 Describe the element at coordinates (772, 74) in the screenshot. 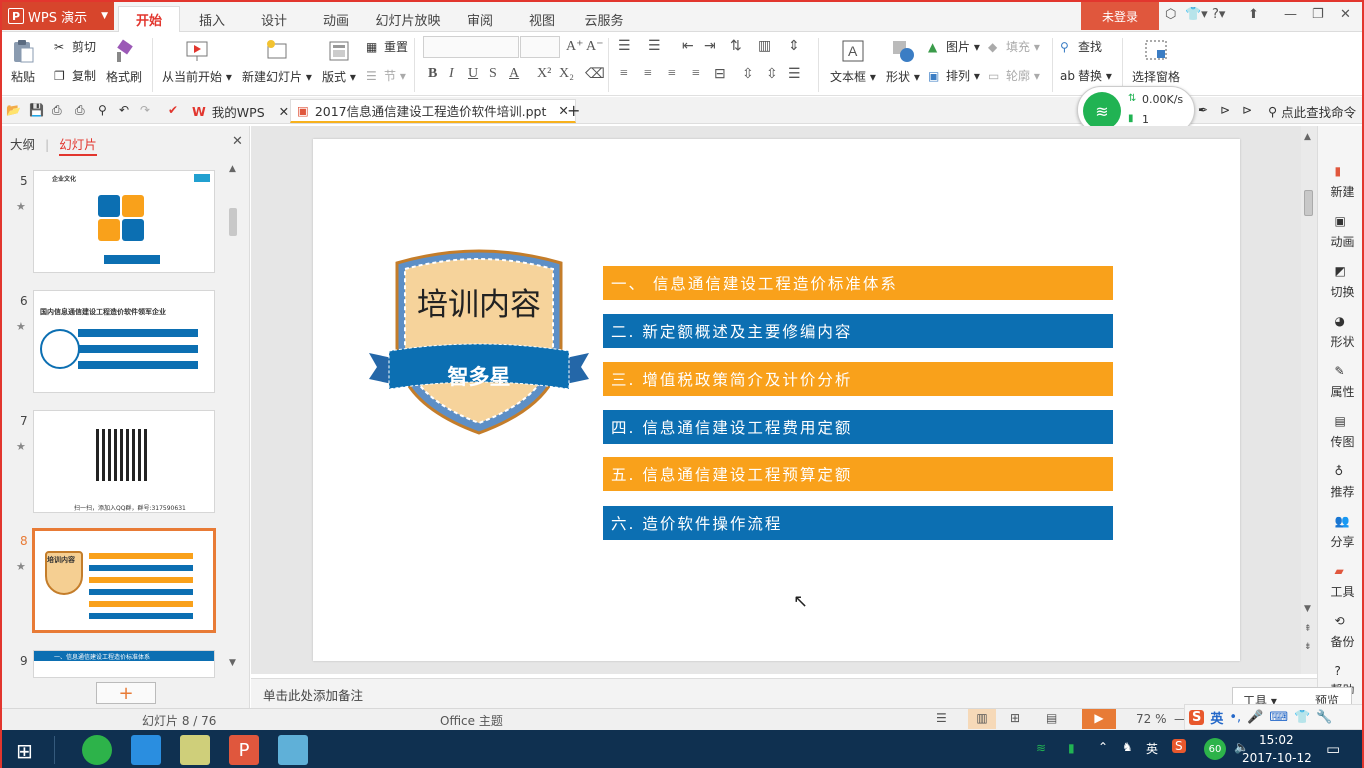

I see `paragraph-spacing-icon: ⇳` at that location.